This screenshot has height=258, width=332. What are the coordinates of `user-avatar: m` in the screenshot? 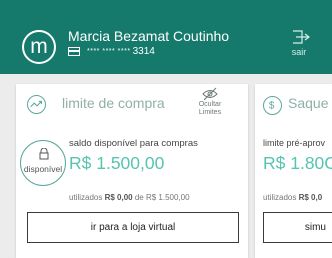 It's located at (39, 47).